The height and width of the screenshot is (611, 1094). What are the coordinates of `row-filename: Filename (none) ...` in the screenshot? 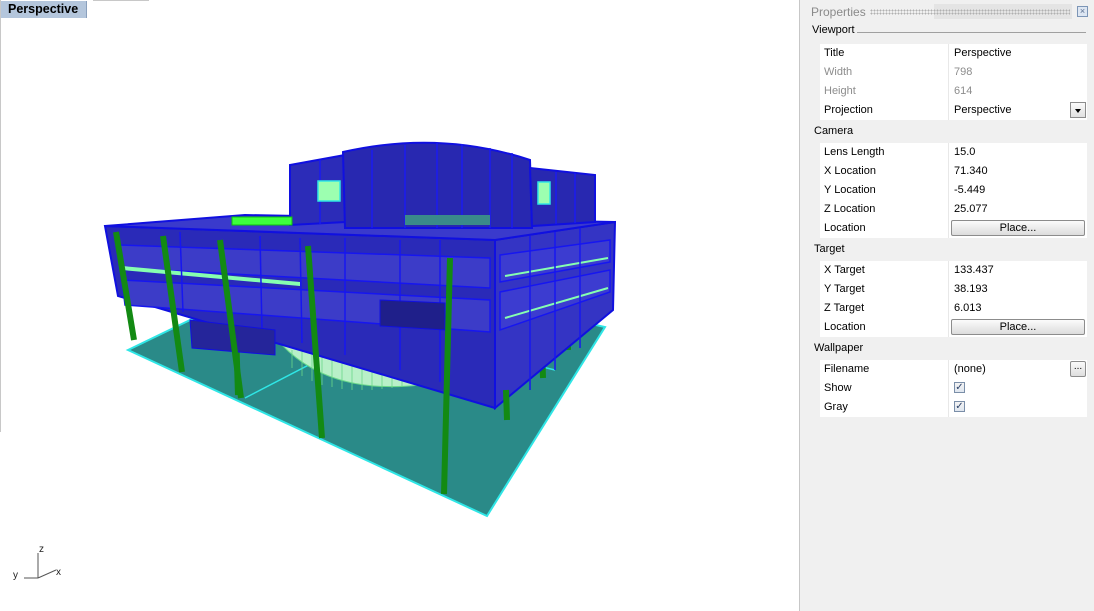 It's located at (953, 369).